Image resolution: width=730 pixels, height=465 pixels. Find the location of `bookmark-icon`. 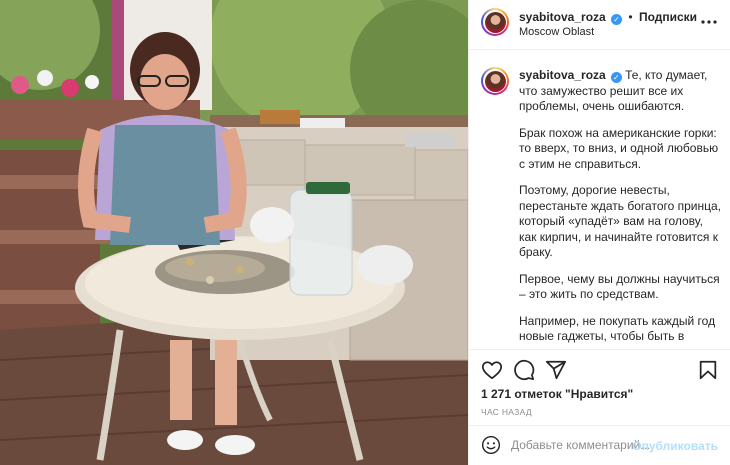

bookmark-icon is located at coordinates (708, 370).